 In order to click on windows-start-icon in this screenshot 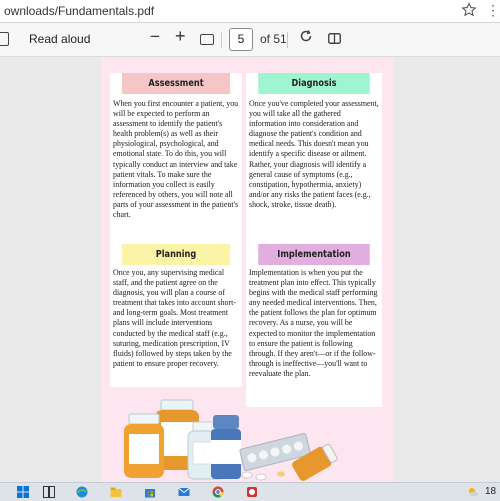, I will do `click(23, 492)`.